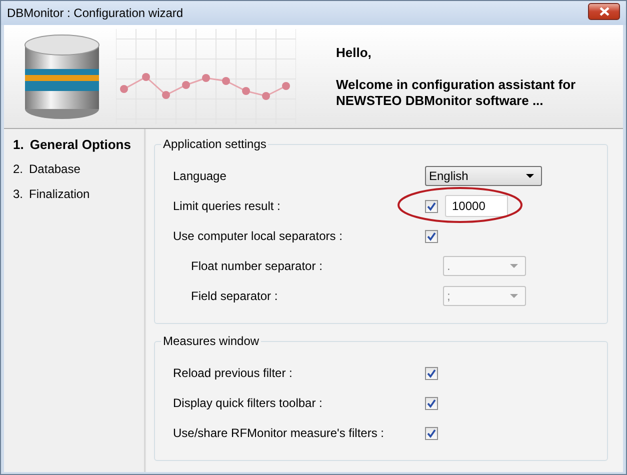 This screenshot has width=627, height=475. I want to click on setting-label: Display quick filters toolbar :, so click(248, 403).